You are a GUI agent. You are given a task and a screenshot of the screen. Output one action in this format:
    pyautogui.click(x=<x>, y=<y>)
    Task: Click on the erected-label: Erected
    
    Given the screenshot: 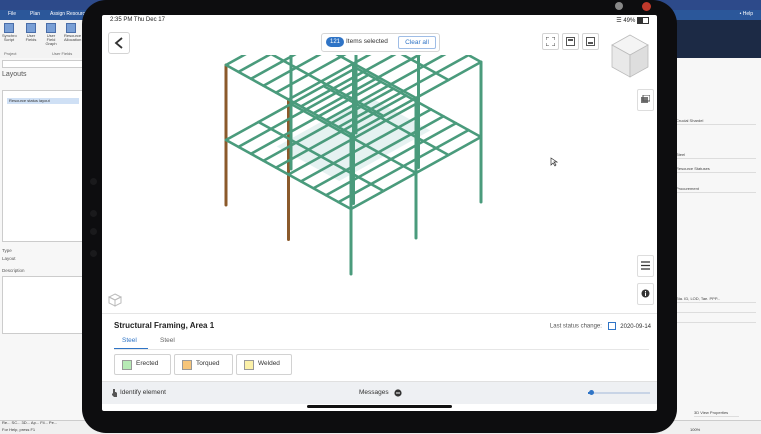 What is the action you would take?
    pyautogui.click(x=147, y=363)
    